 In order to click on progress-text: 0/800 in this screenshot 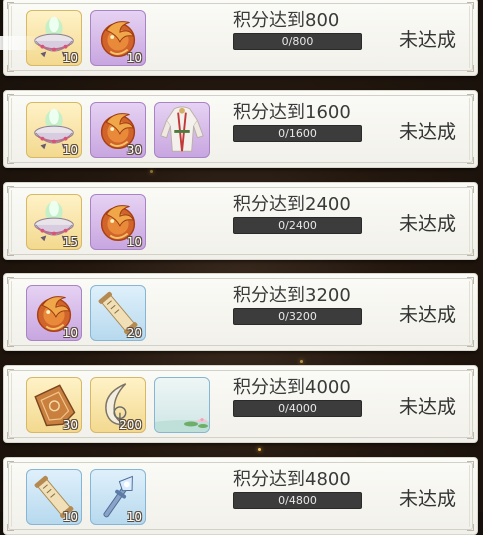, I will do `click(297, 41)`.